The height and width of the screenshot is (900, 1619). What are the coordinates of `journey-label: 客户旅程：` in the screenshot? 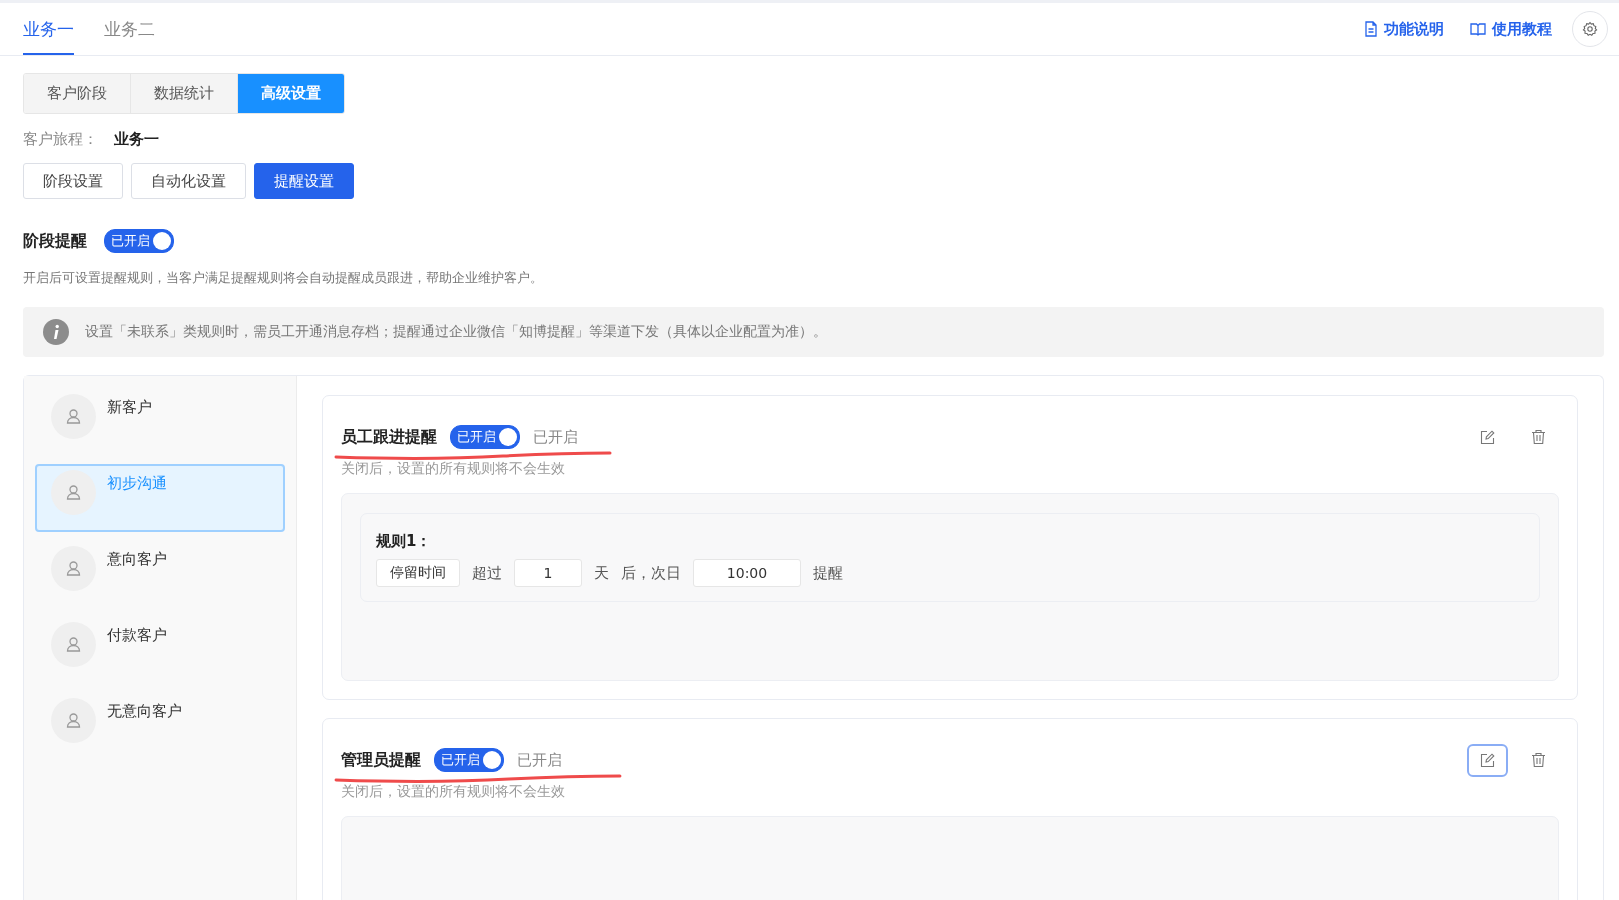 It's located at (60, 139).